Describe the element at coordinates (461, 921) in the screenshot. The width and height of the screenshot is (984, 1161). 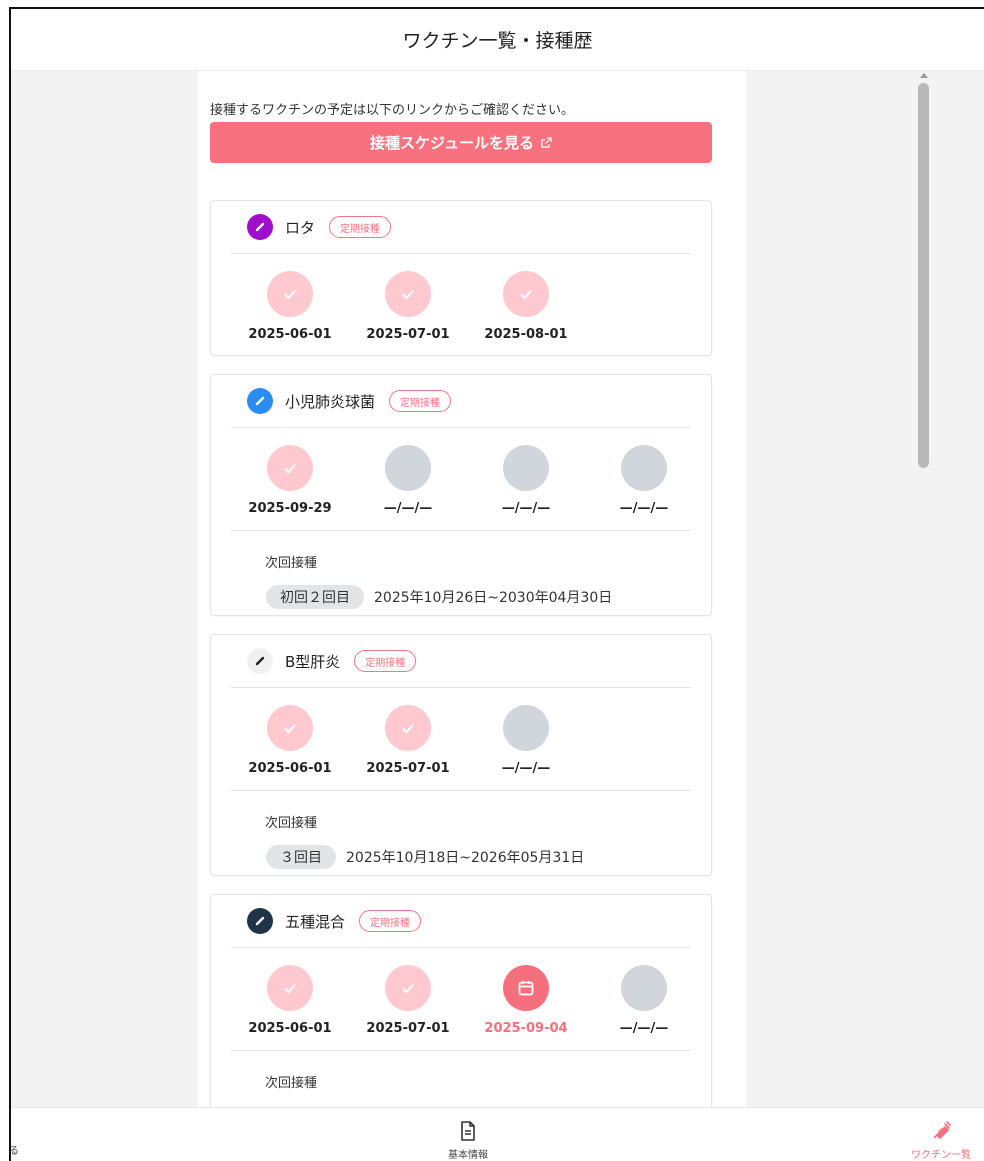
I see `vaccine-card-header: 五種混合 定期接種` at that location.